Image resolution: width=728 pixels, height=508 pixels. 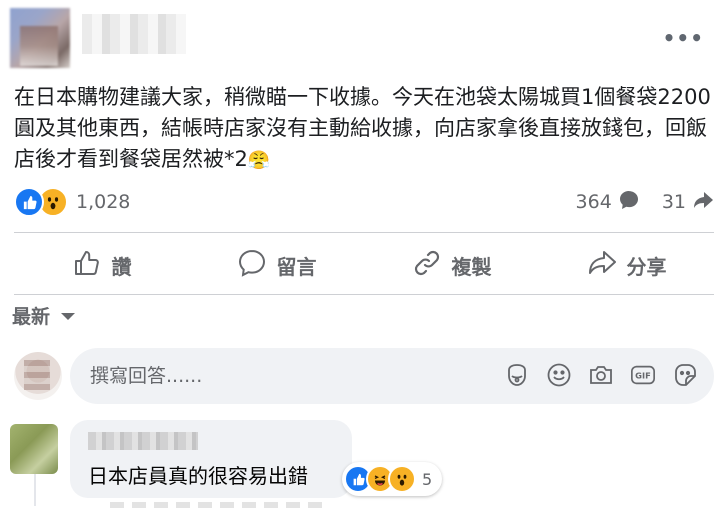 What do you see at coordinates (103, 202) in the screenshot?
I see `reaction-count: 1,028` at bounding box center [103, 202].